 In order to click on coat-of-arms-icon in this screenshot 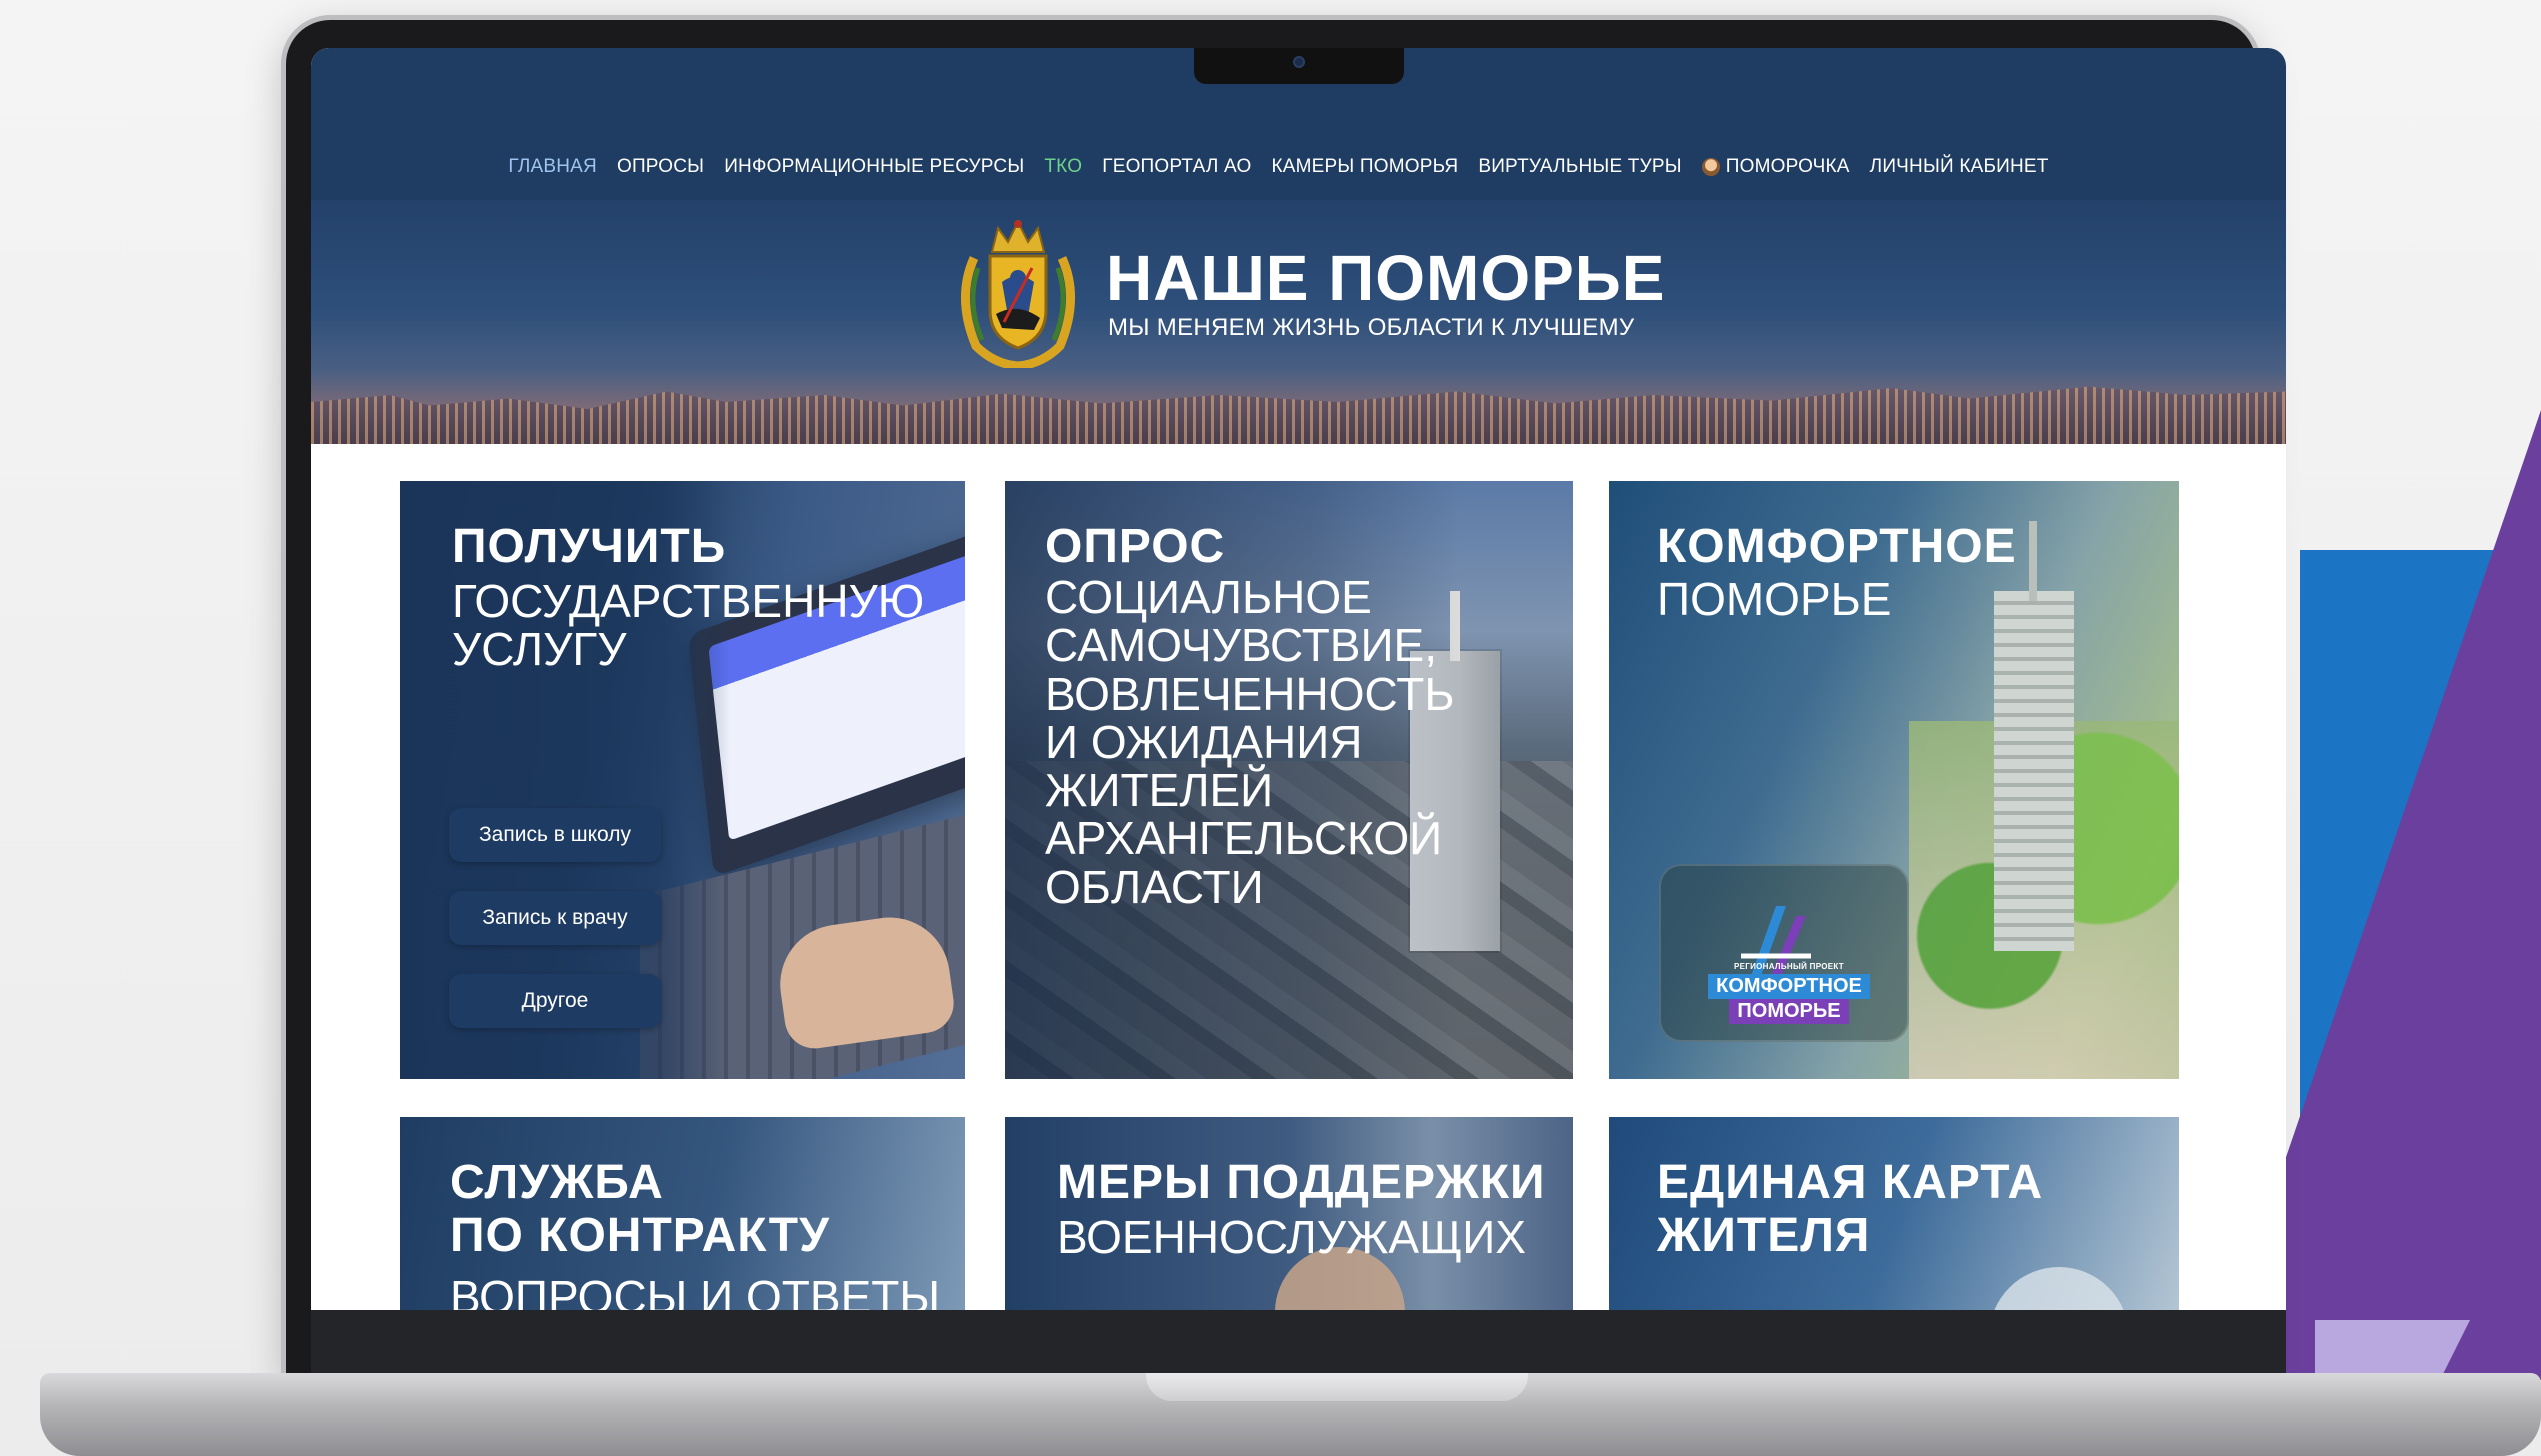, I will do `click(1018, 293)`.